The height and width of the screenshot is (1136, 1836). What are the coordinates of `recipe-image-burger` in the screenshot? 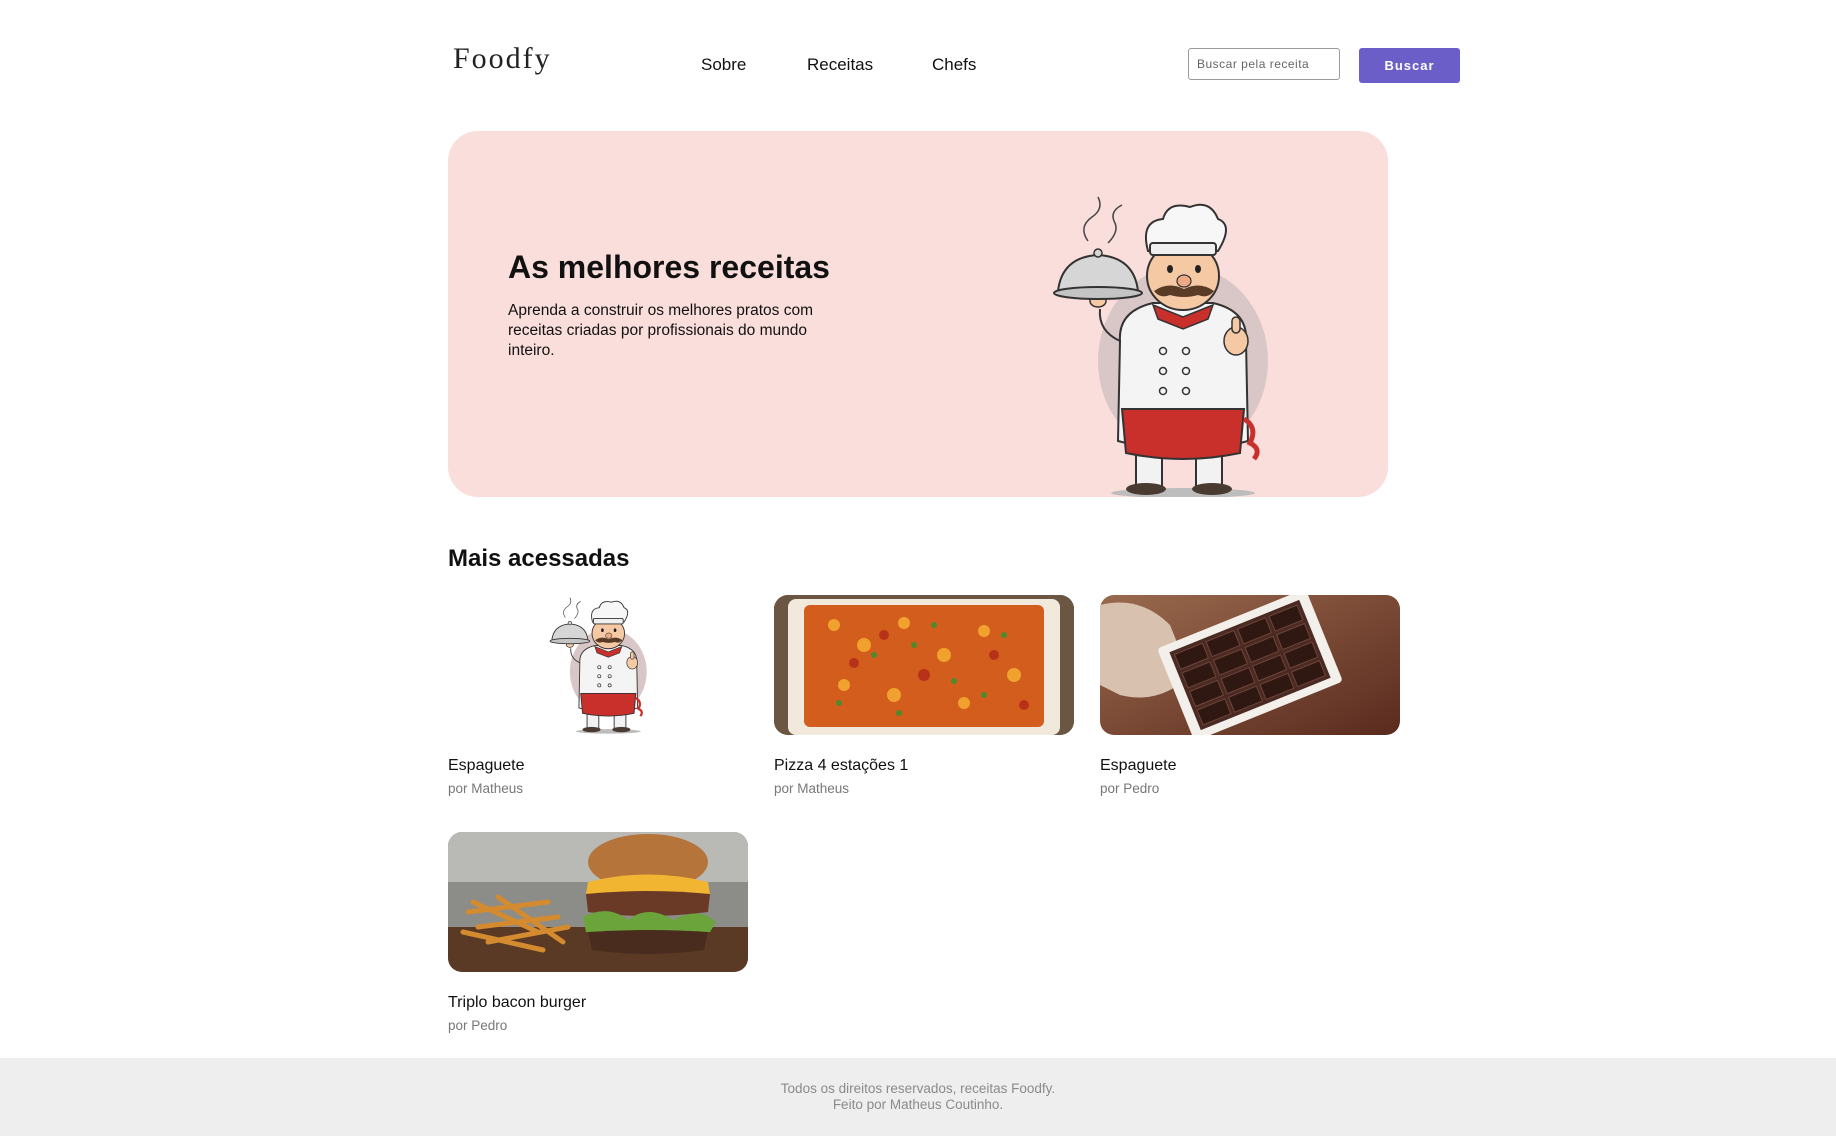 It's located at (598, 902).